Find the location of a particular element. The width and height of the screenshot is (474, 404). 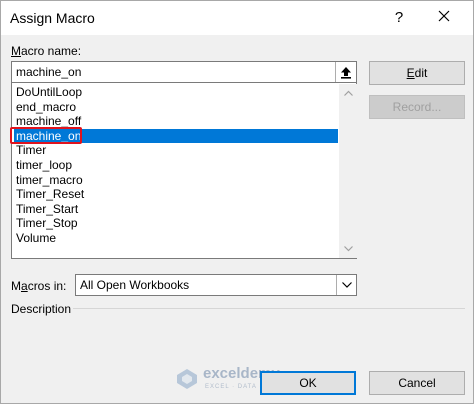

description-label: Description is located at coordinates (41, 309).